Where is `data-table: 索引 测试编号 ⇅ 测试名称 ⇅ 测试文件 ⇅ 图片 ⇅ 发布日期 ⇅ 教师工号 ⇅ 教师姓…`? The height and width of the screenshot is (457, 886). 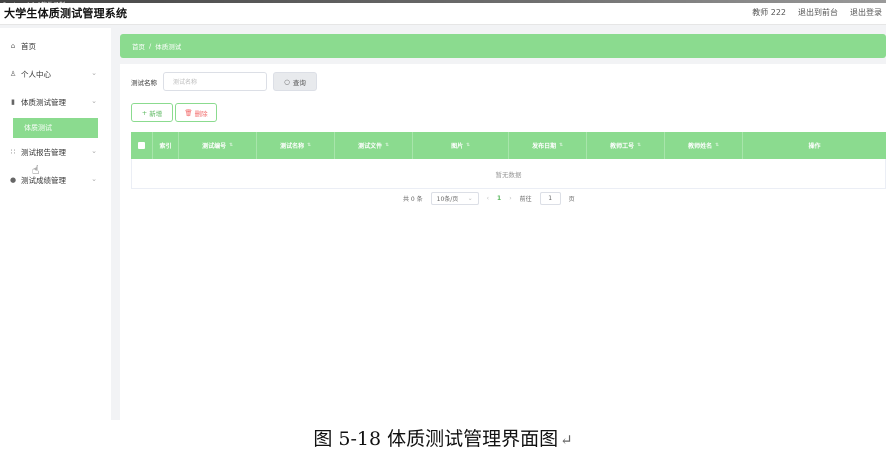 data-table: 索引 测试编号 ⇅ 测试名称 ⇅ 测试文件 ⇅ 图片 ⇅ 发布日期 ⇅ 教师工号 ⇅ 教师姓… is located at coordinates (508, 160).